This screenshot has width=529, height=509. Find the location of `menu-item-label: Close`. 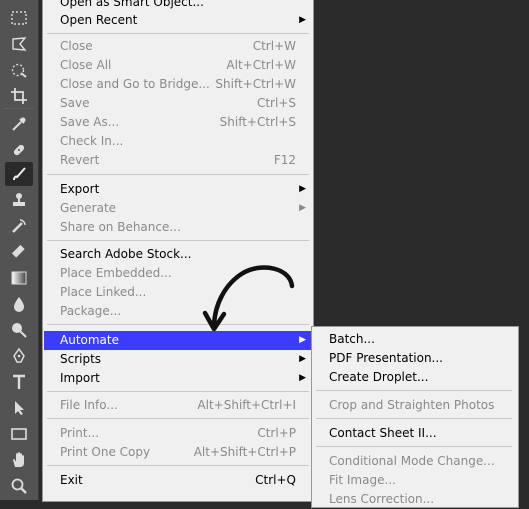

menu-item-label: Close is located at coordinates (76, 46).